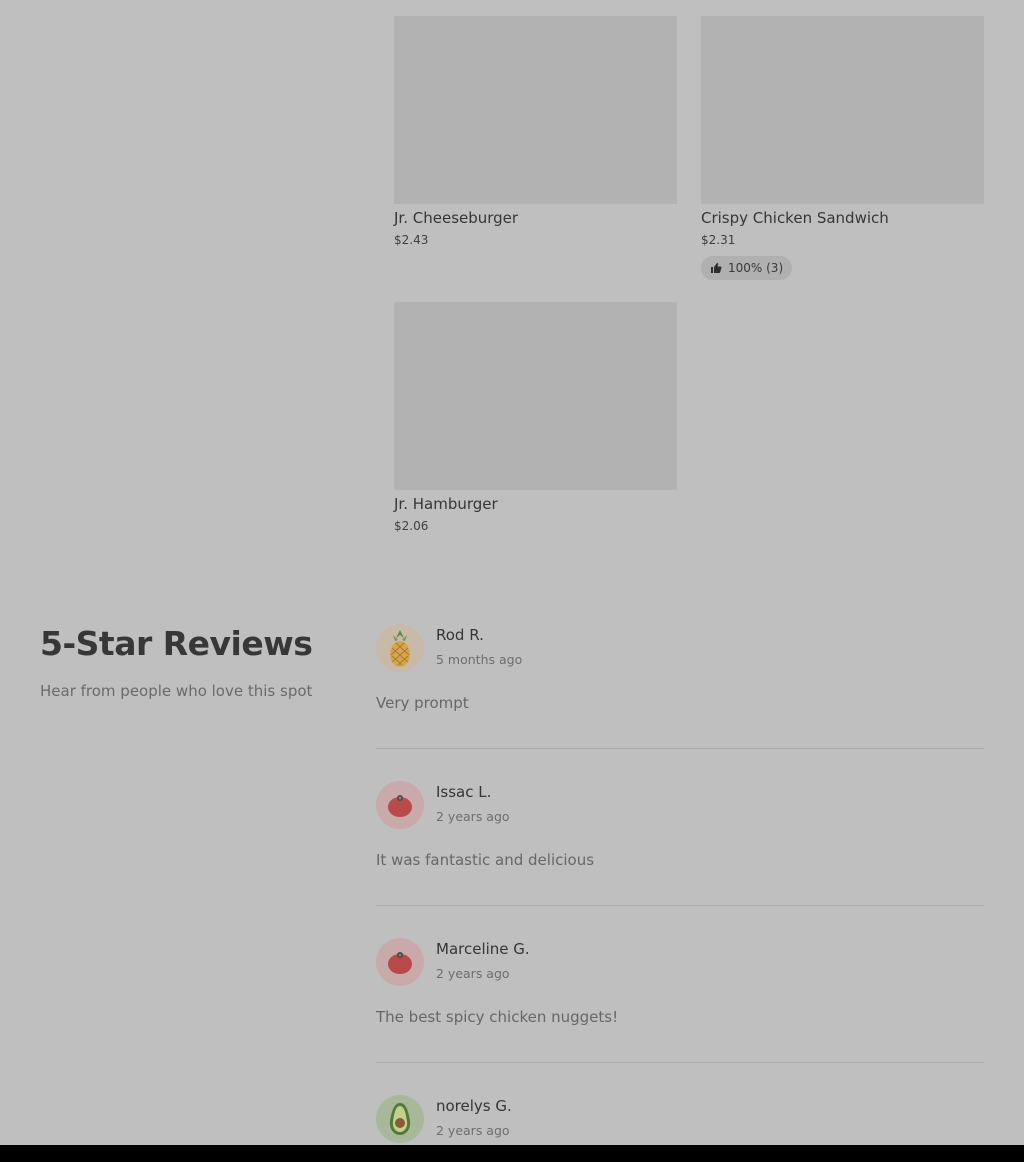  I want to click on review-item: Rod R. 5 months ago Very prompt, so click(680, 674).